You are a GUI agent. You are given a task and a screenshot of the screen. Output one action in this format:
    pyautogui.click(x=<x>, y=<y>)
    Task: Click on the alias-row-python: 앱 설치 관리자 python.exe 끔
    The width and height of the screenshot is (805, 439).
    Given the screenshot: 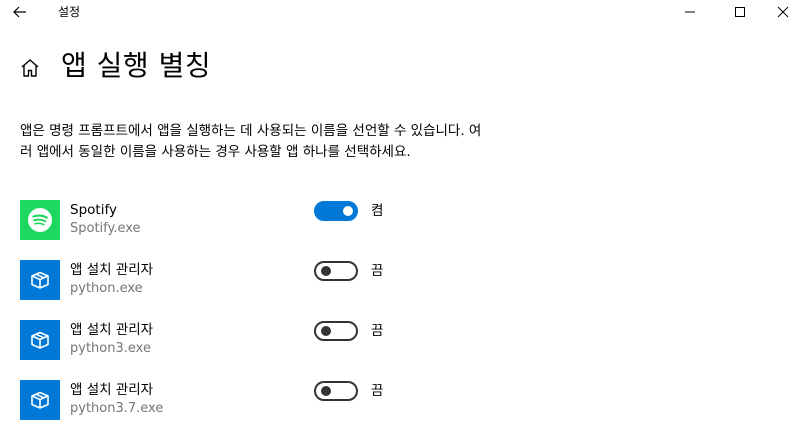 What is the action you would take?
    pyautogui.click(x=210, y=280)
    